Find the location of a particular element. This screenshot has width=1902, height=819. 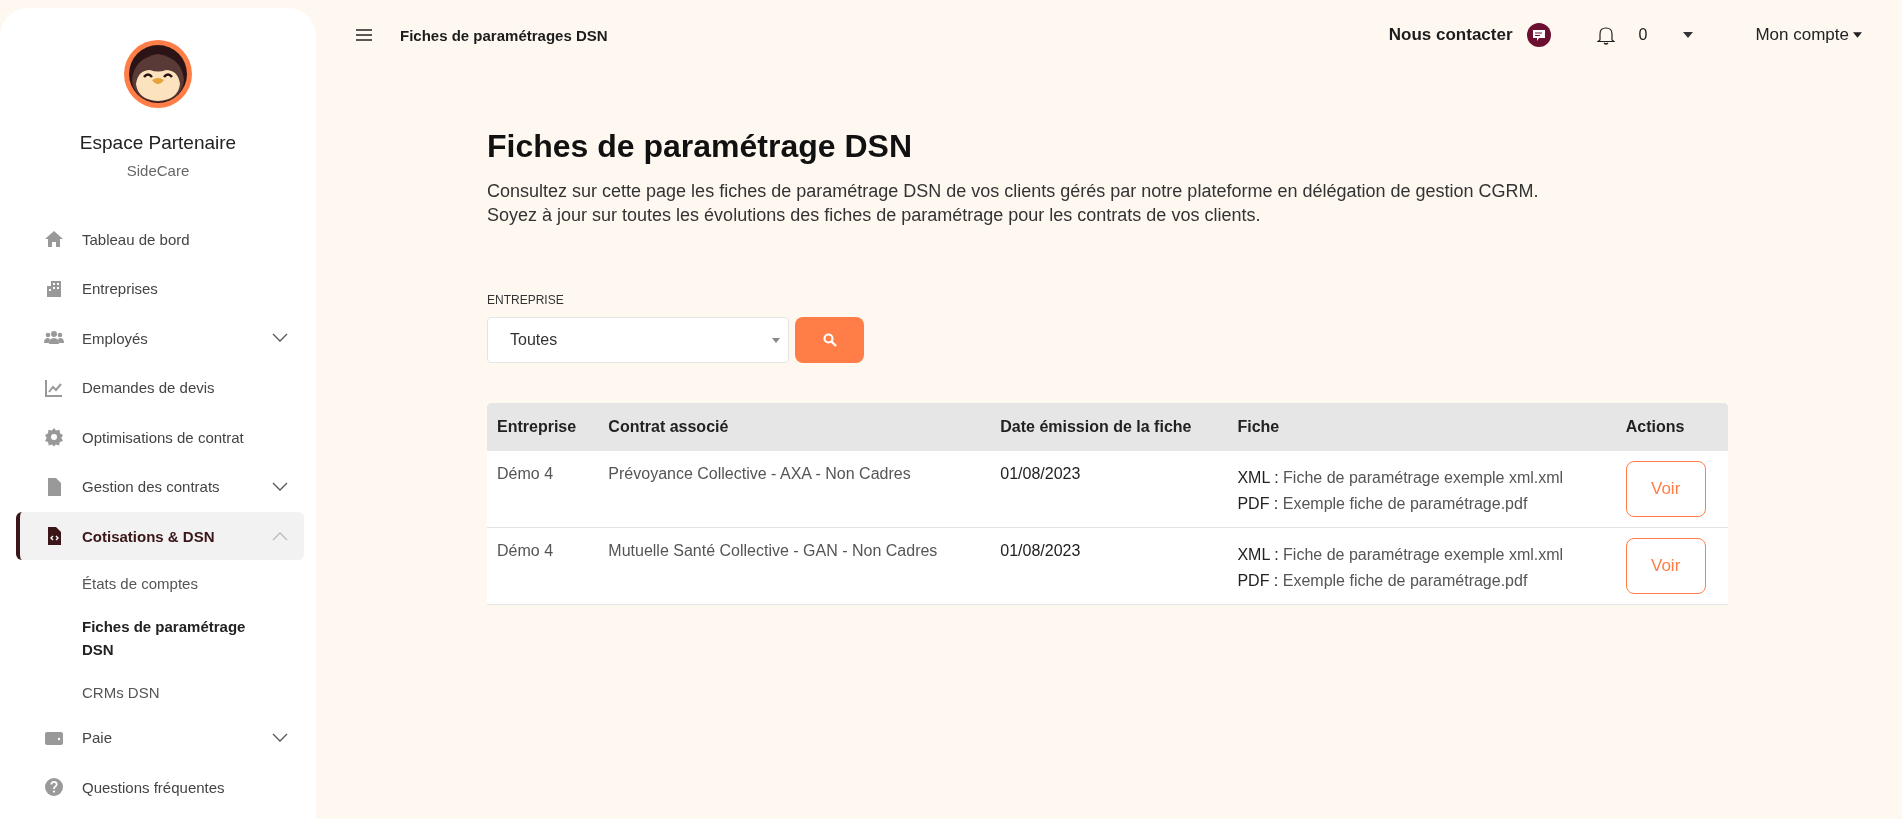

filter-label: ENTREPRISE is located at coordinates (526, 300).